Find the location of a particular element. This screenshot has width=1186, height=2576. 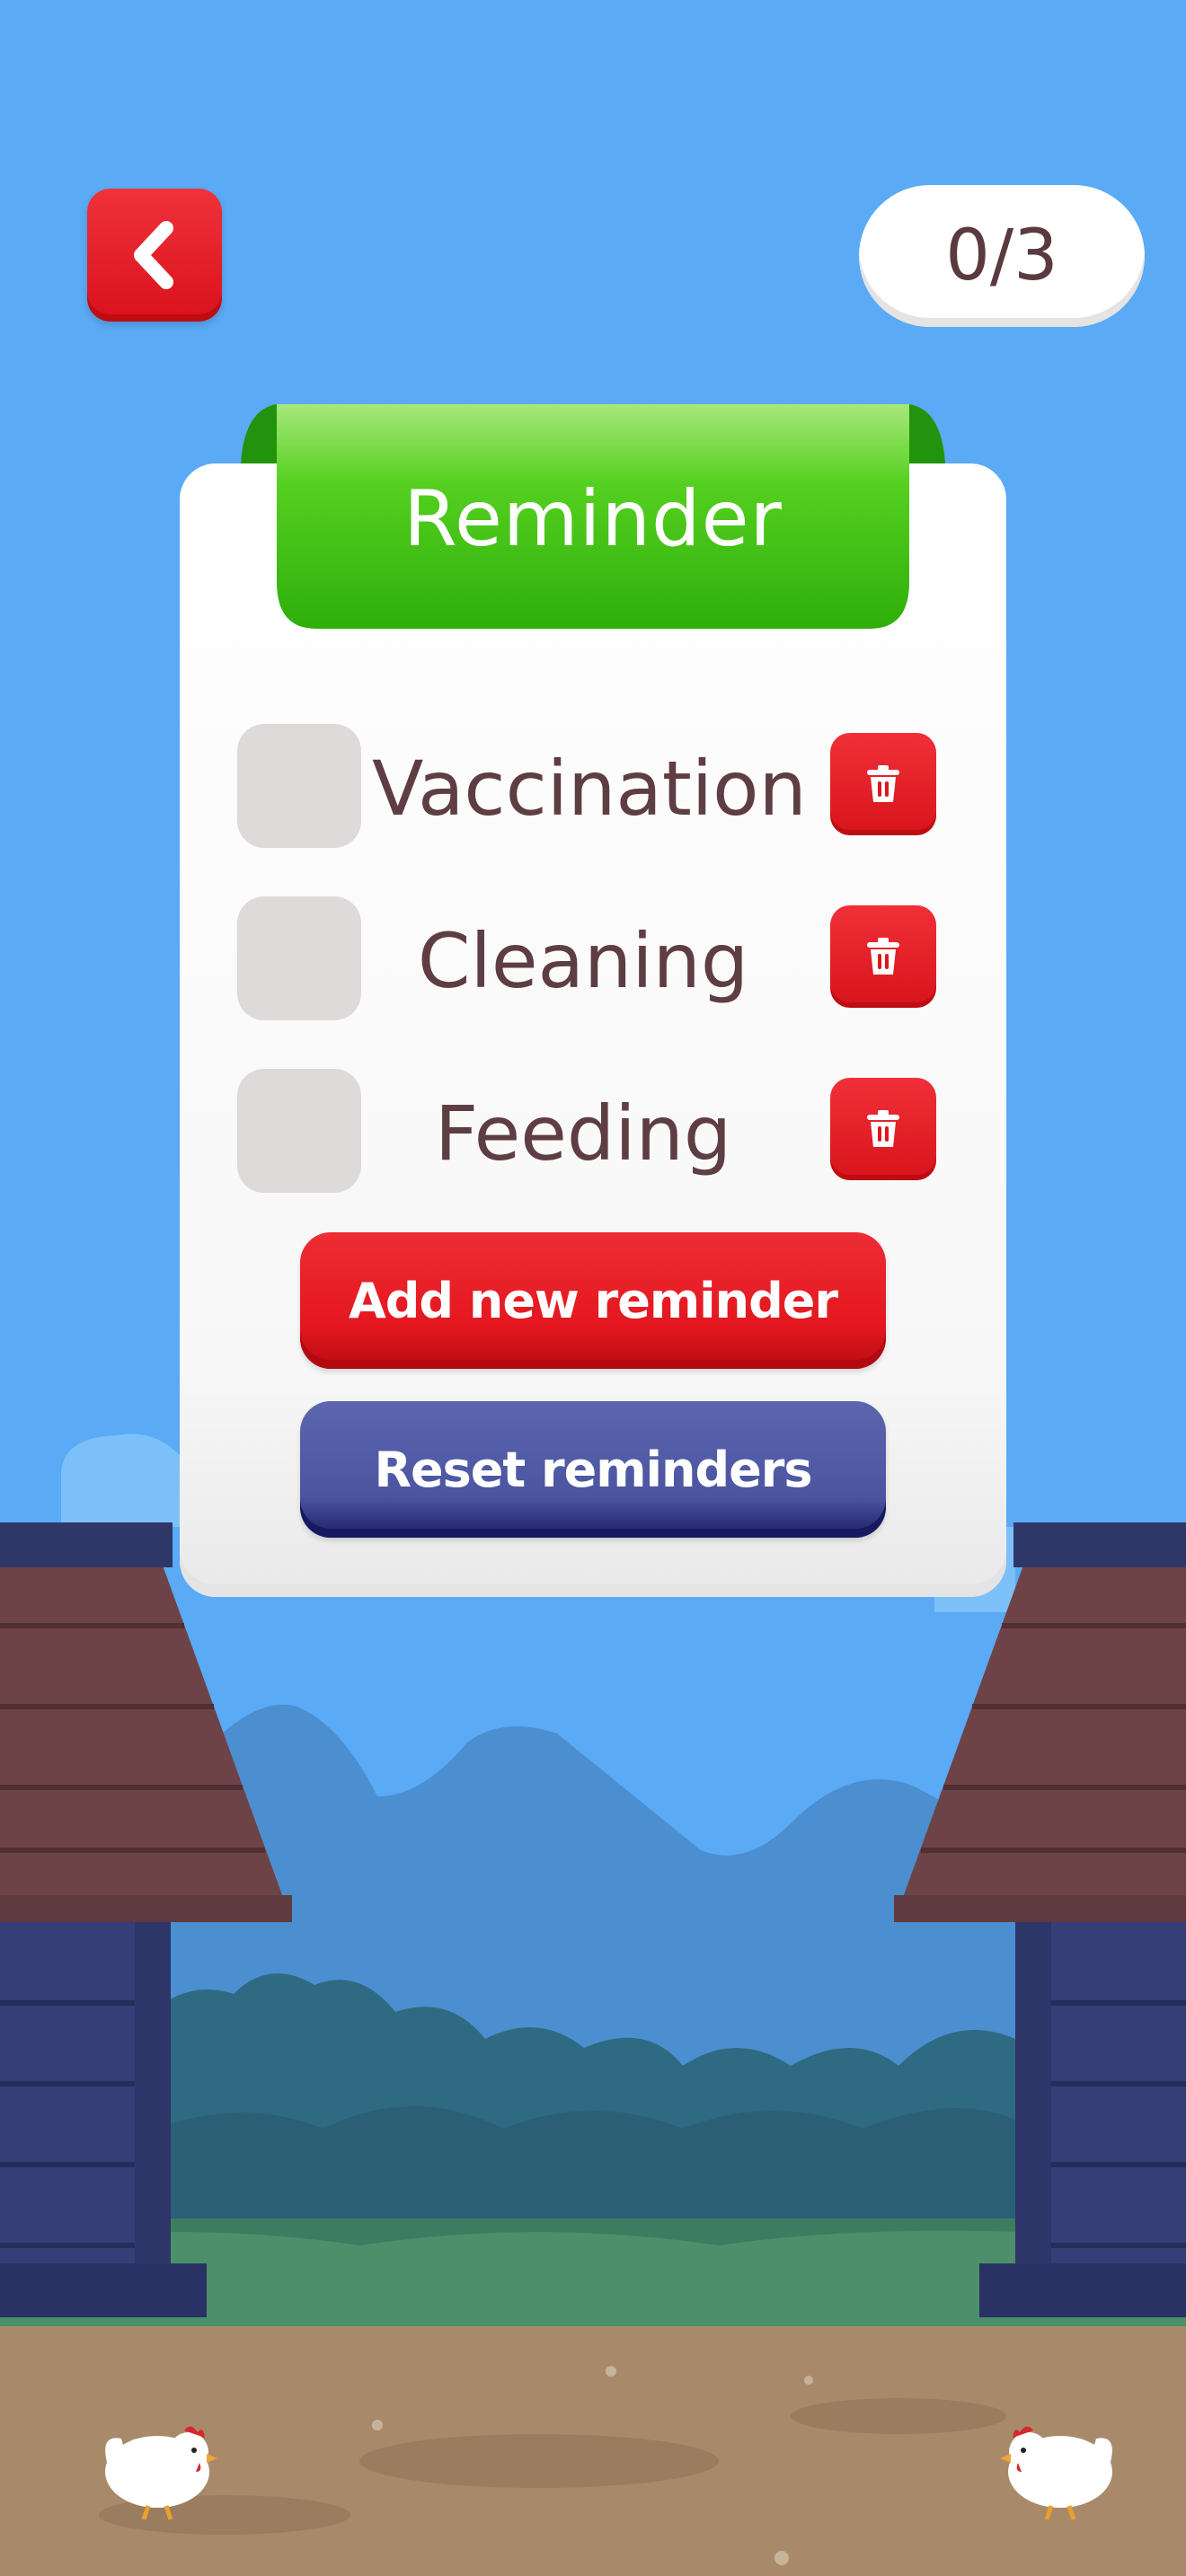

reminder-row: Vaccination is located at coordinates (587, 787).